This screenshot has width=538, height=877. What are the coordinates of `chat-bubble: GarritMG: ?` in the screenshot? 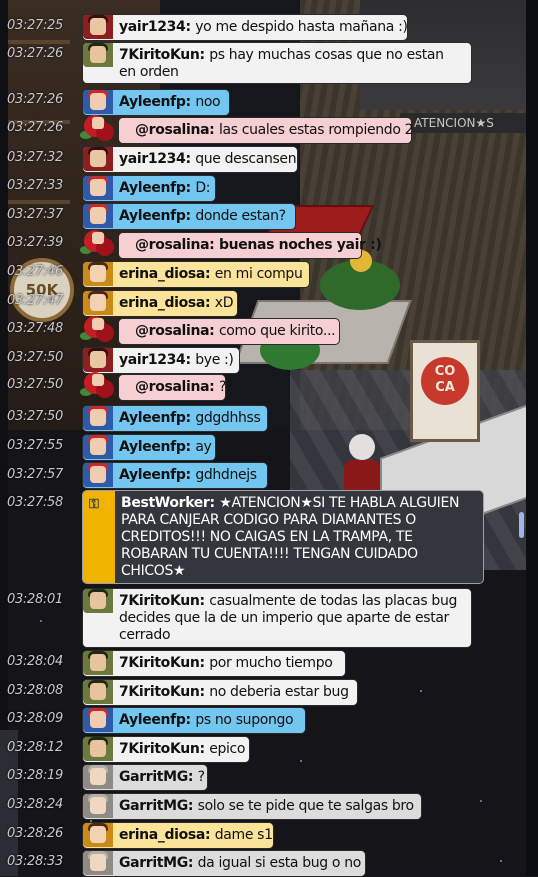 It's located at (145, 777).